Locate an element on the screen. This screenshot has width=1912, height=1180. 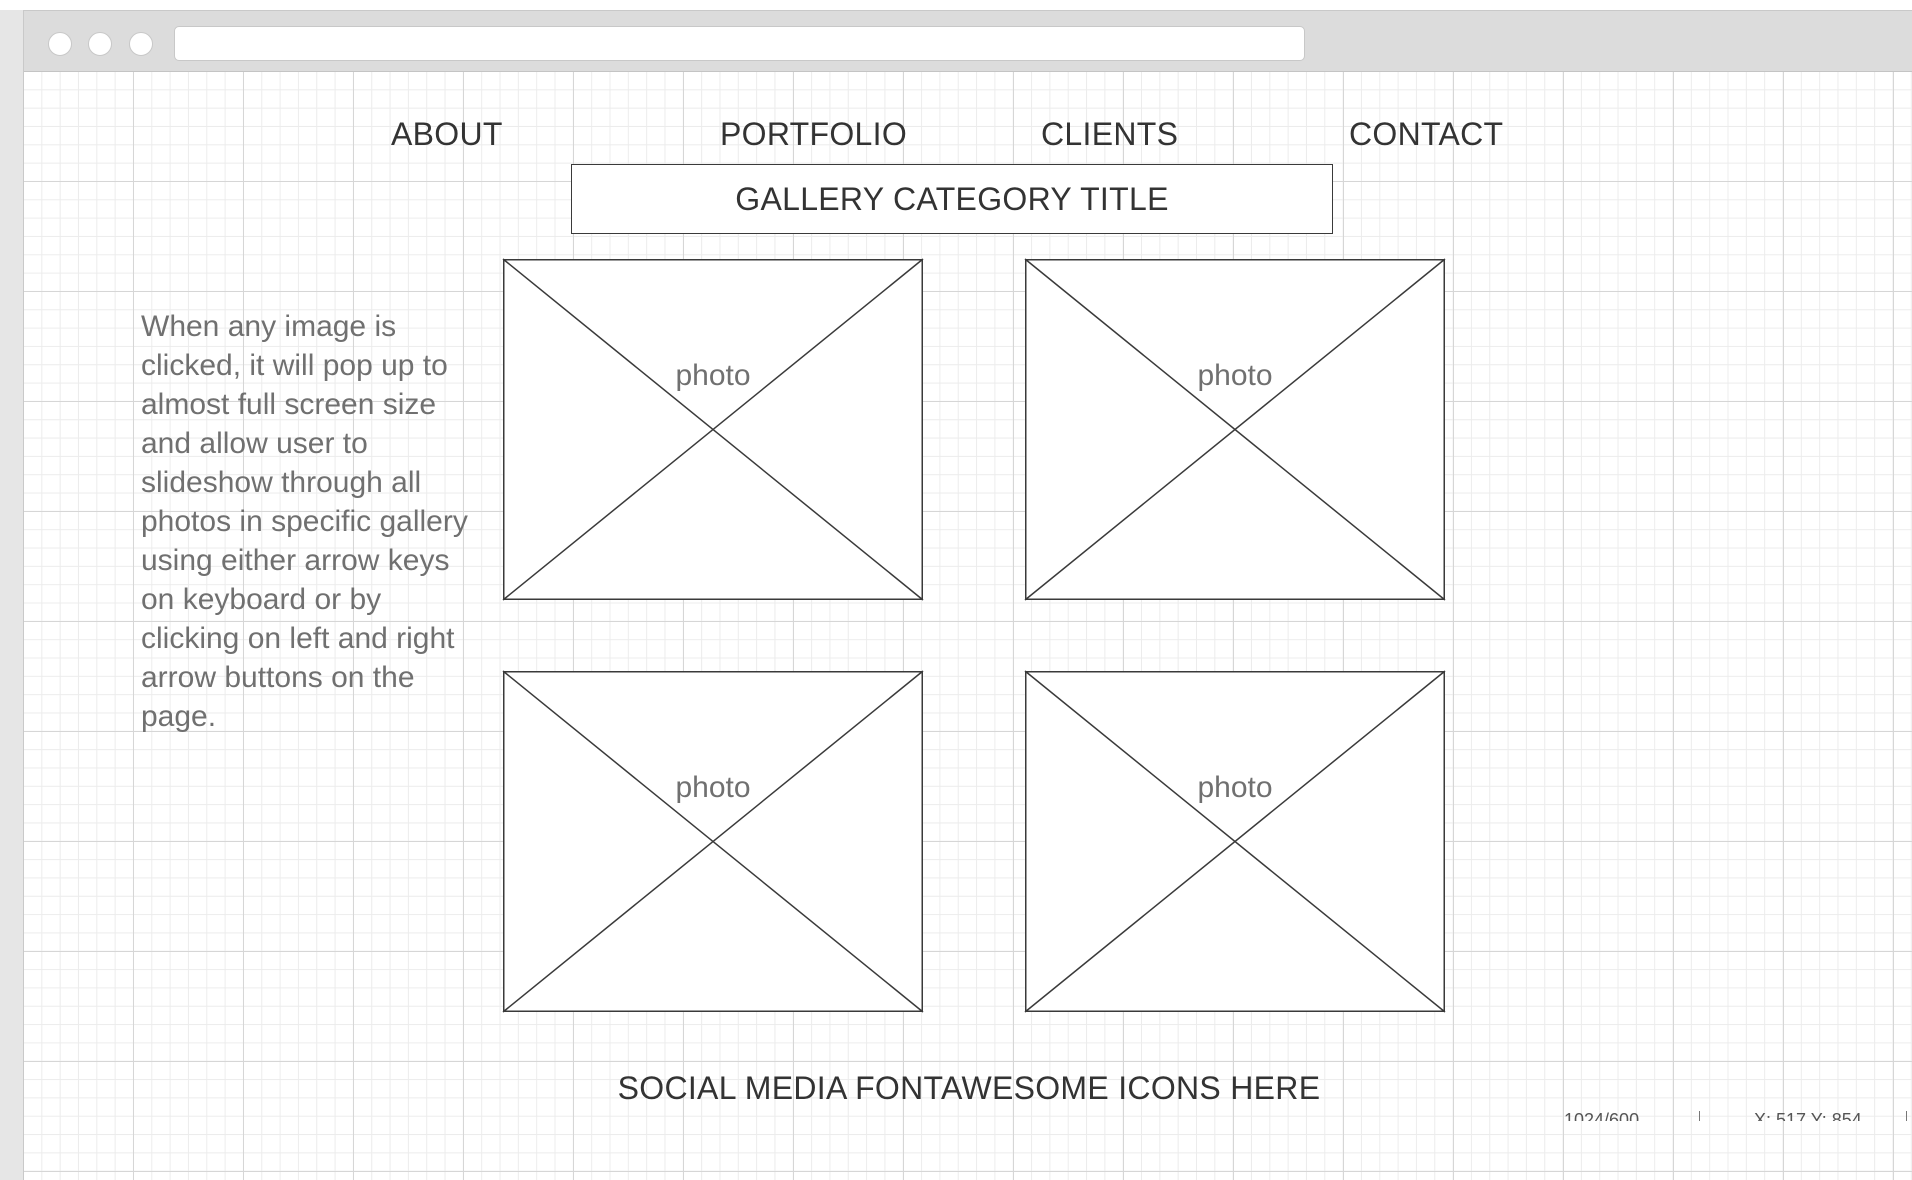
close-window-button is located at coordinates (60, 44).